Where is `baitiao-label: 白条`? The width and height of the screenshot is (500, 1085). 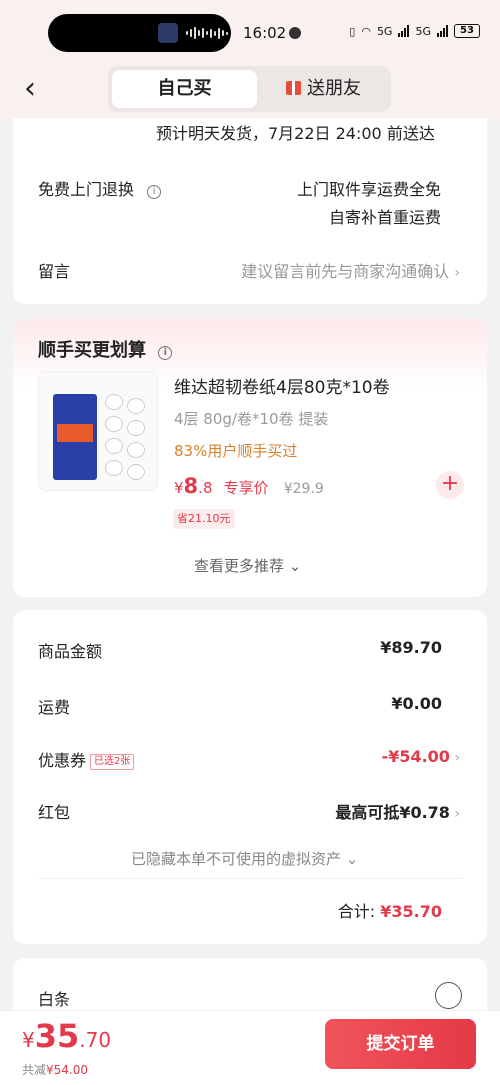
baitiao-label: 白条 is located at coordinates (54, 999).